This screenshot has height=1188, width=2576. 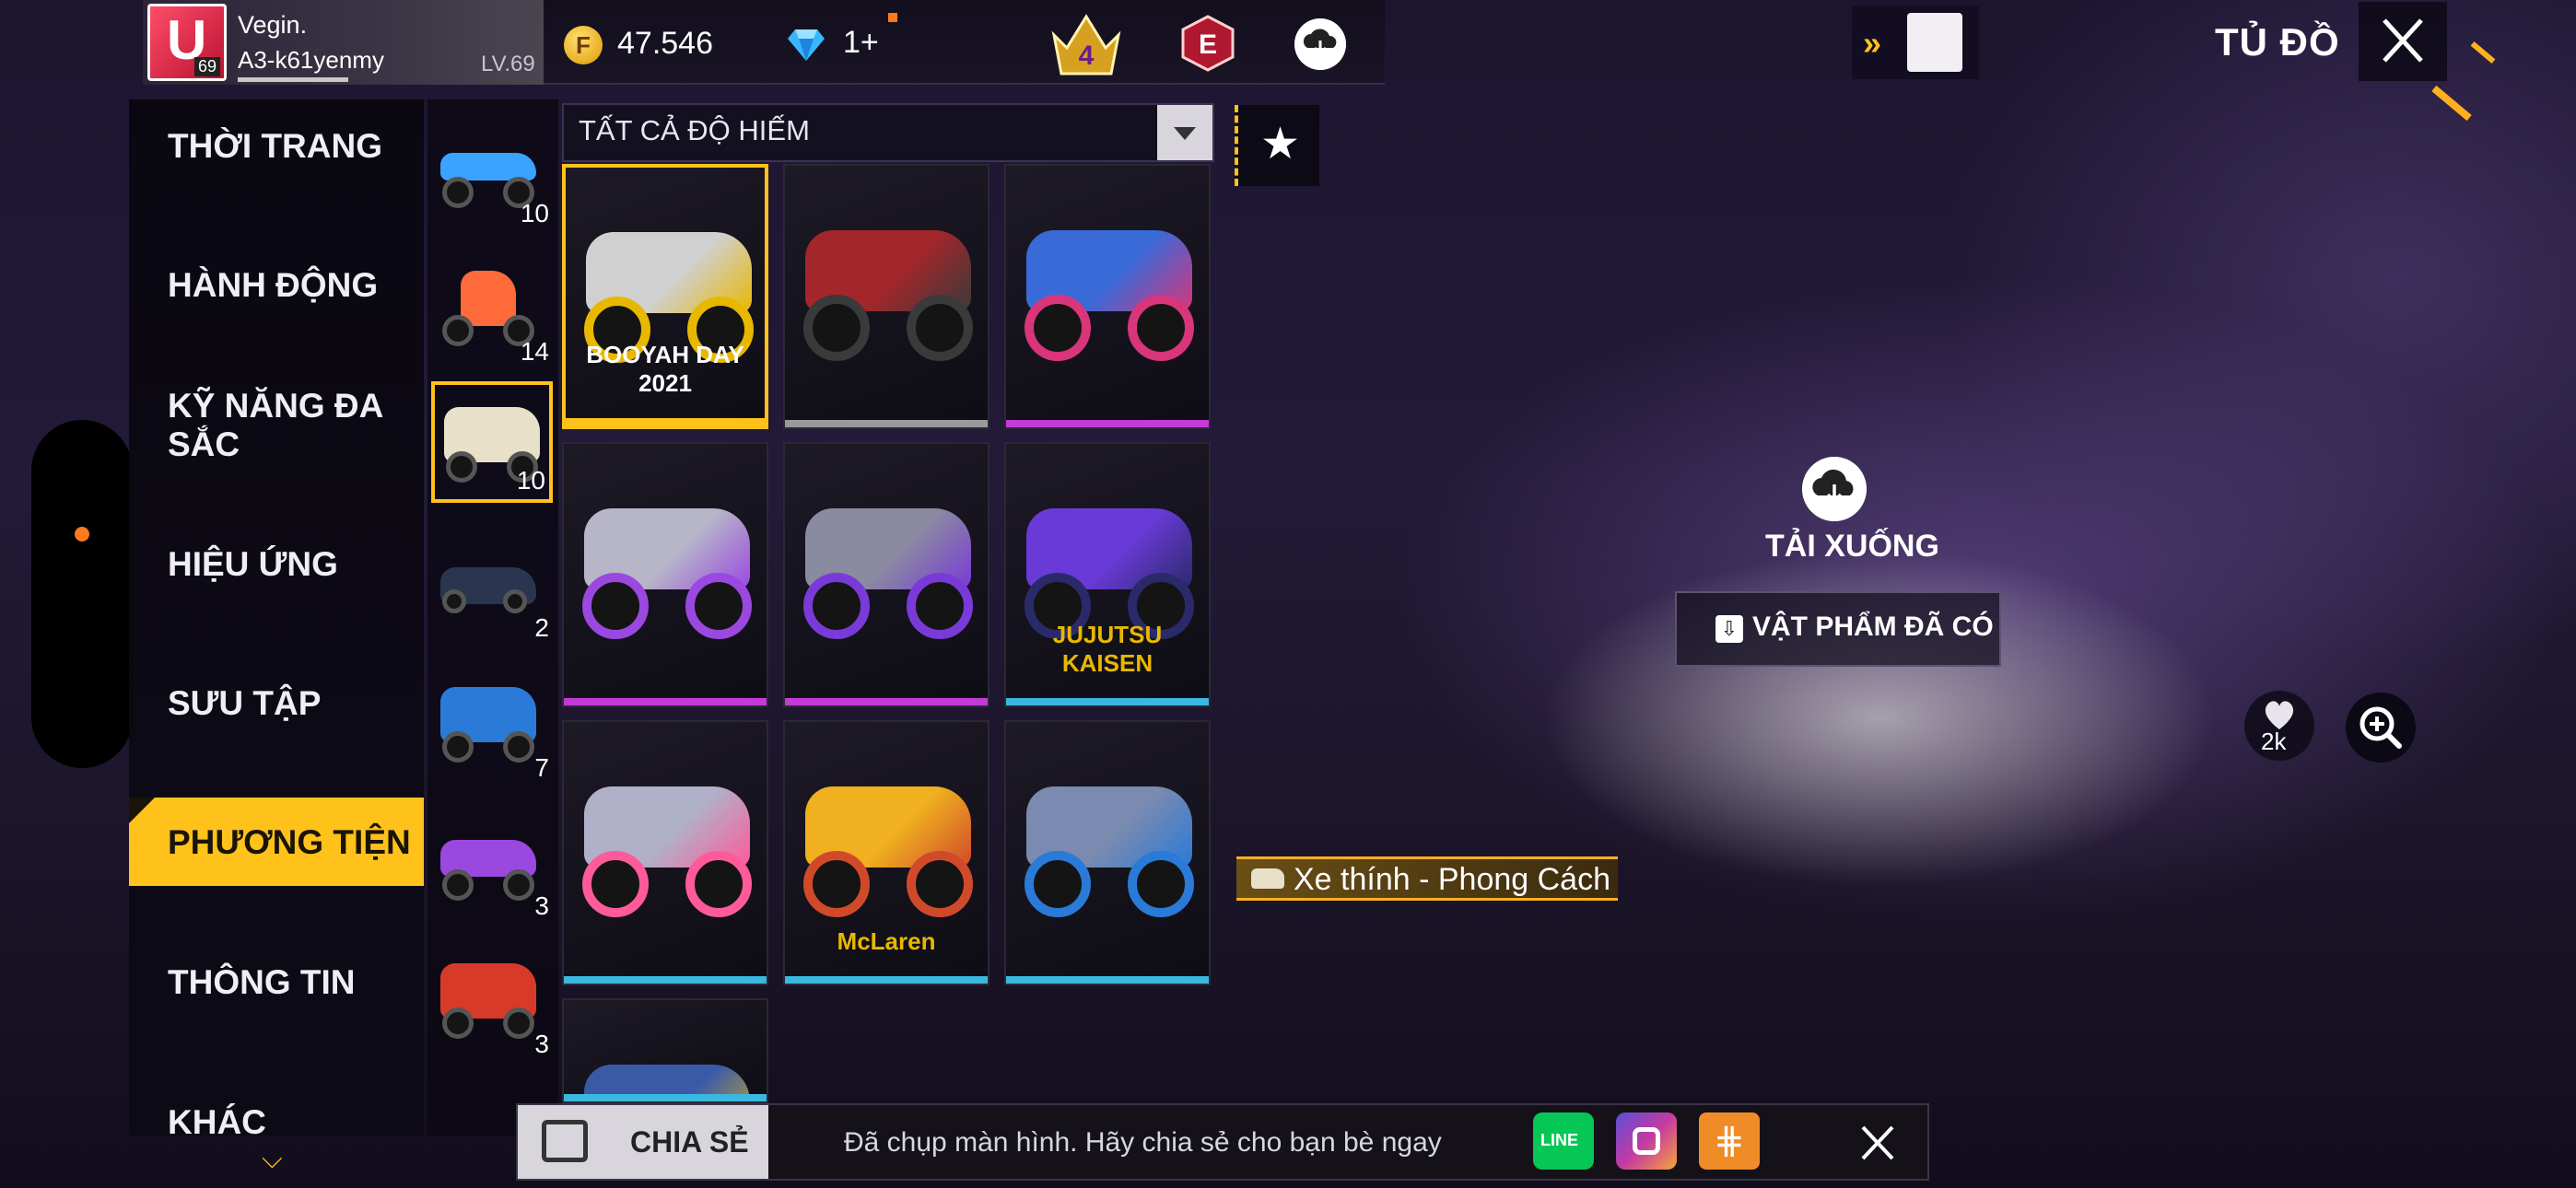 What do you see at coordinates (806, 45) in the screenshot?
I see `diamond-icon` at bounding box center [806, 45].